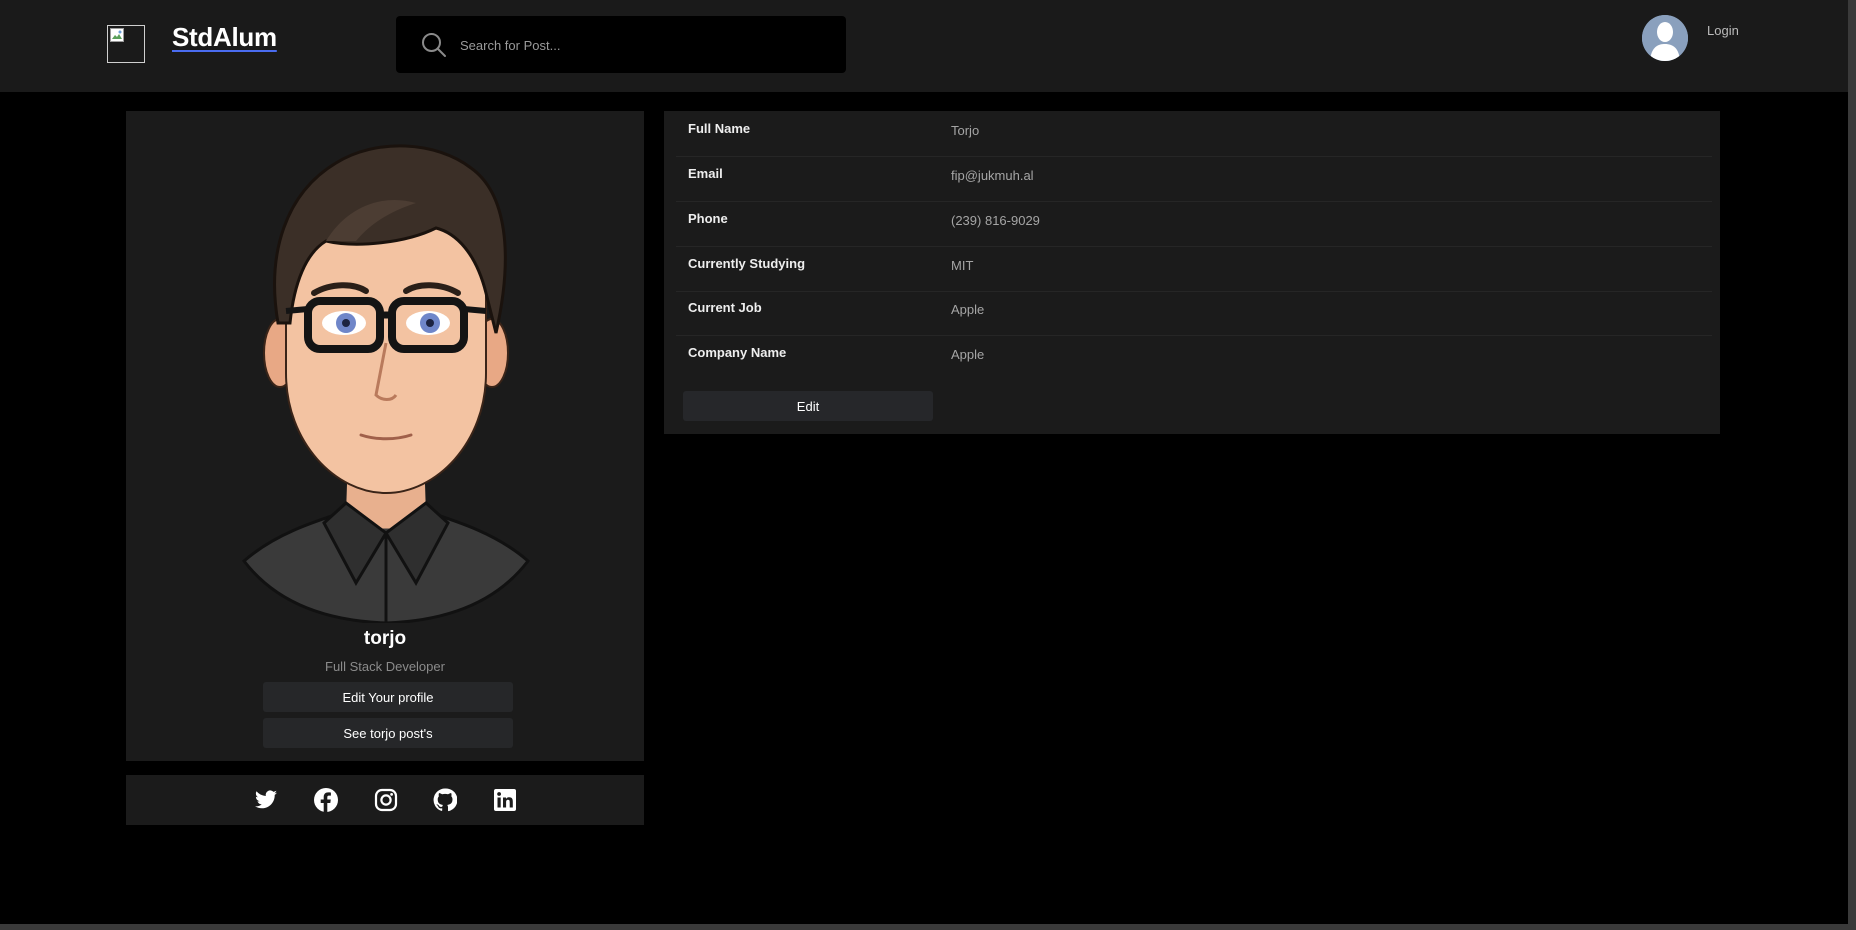 This screenshot has width=1856, height=930. Describe the element at coordinates (1194, 269) in the screenshot. I see `detail-row-currently-studying: Currently Studying MIT` at that location.